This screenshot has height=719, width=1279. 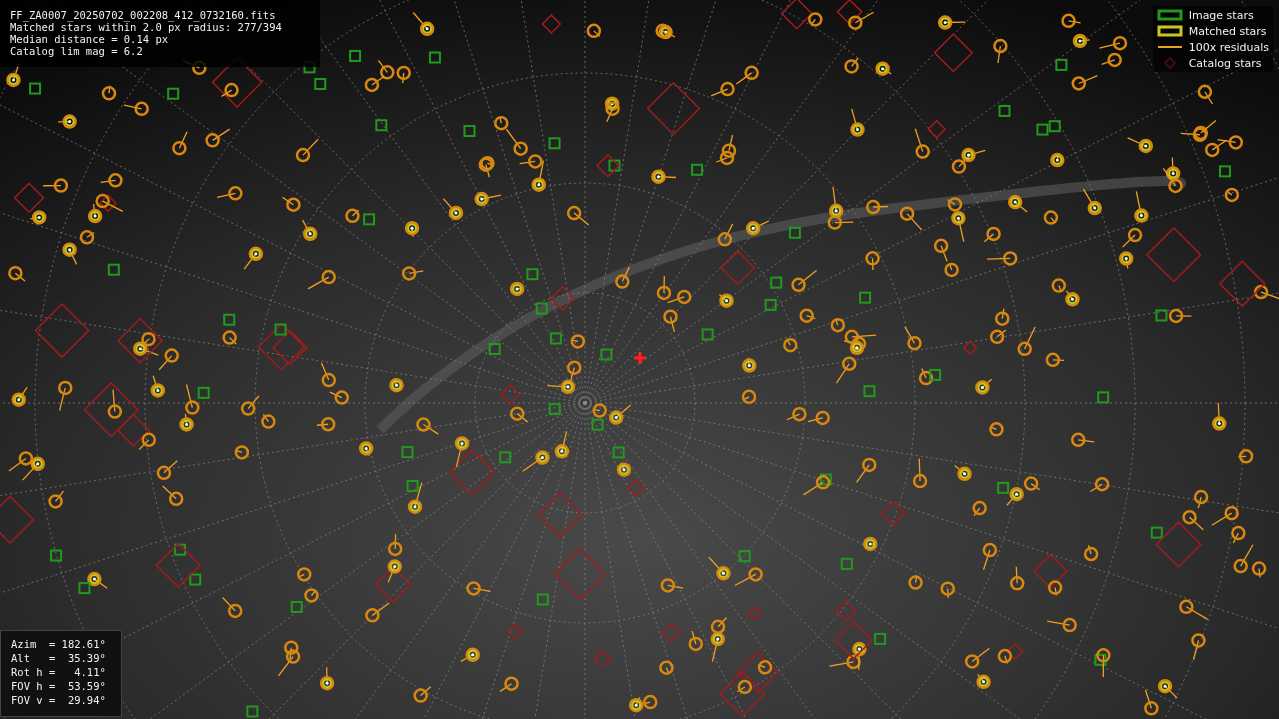 What do you see at coordinates (59, 644) in the screenshot?
I see `info-text: Azim = 182.61°` at bounding box center [59, 644].